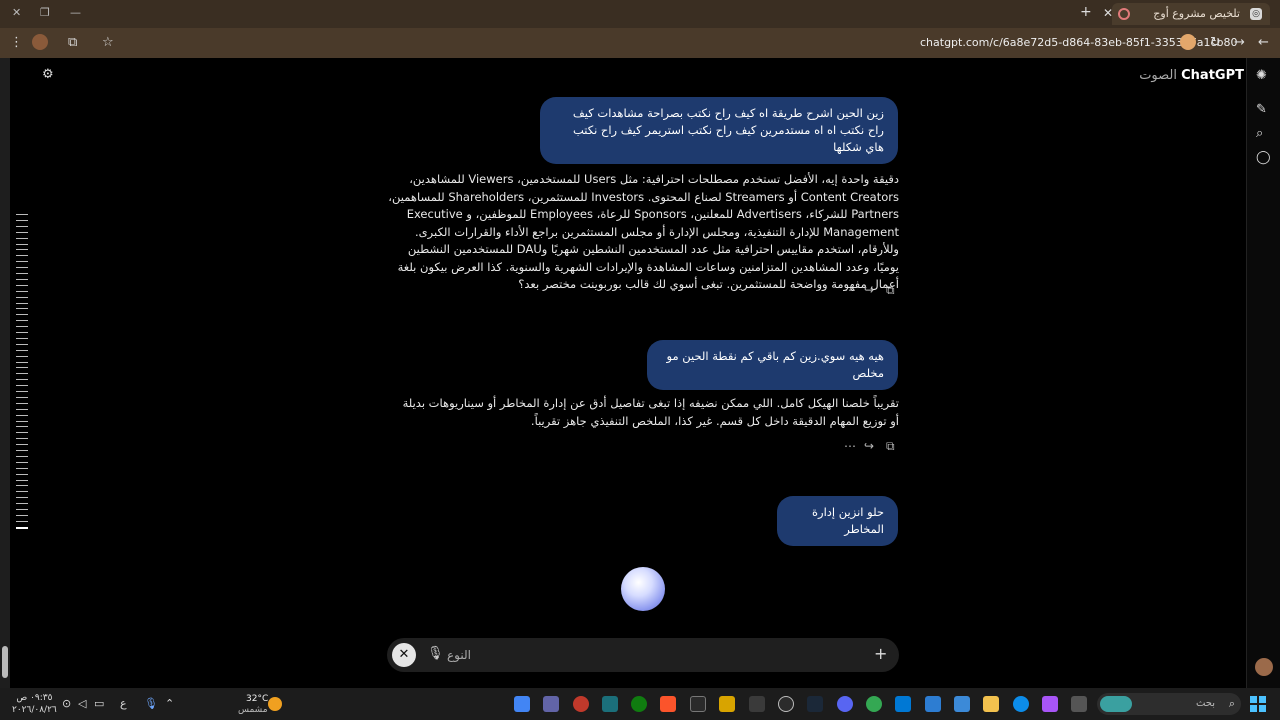 The image size is (1280, 720). I want to click on search-label: بحث, so click(1205, 703).